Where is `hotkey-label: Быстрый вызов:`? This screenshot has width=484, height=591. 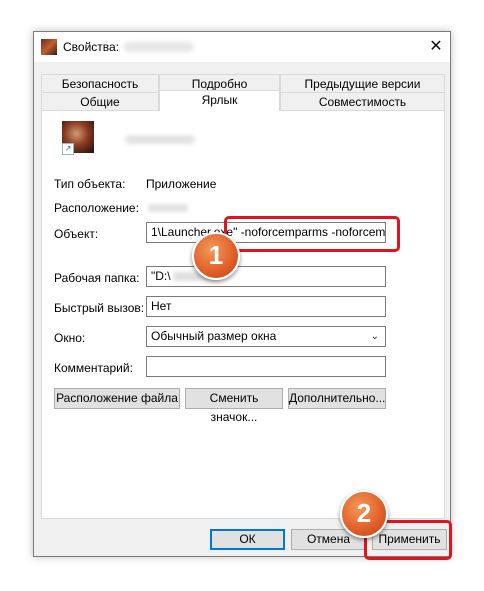
hotkey-label: Быстрый вызов: is located at coordinates (99, 308).